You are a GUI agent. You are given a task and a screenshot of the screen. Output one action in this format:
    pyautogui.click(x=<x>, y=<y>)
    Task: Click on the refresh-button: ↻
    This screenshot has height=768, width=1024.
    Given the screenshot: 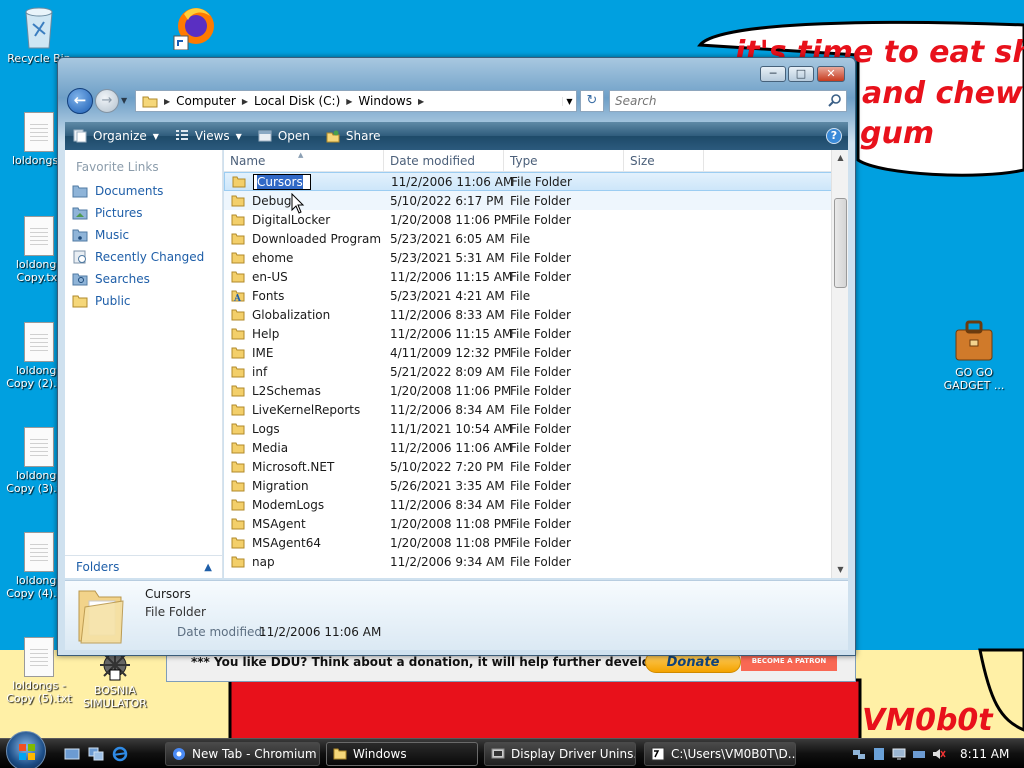 What is the action you would take?
    pyautogui.click(x=592, y=101)
    